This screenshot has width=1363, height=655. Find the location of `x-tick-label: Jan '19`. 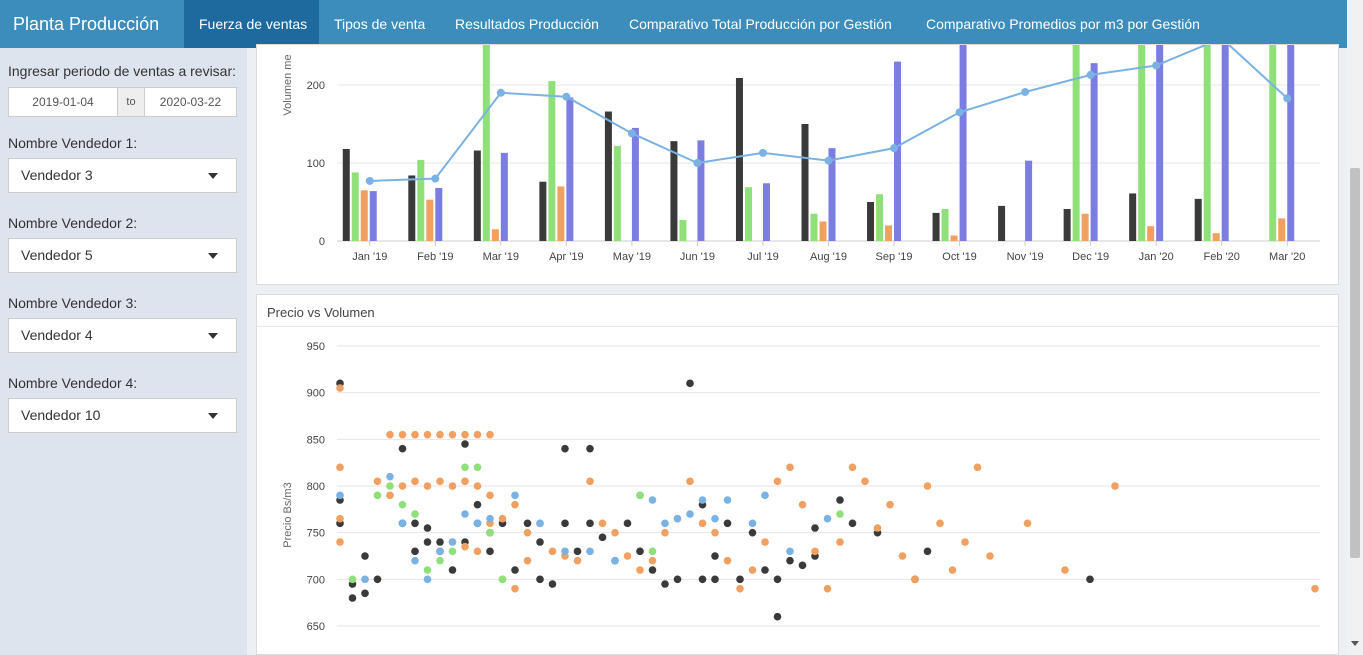

x-tick-label: Jan '19 is located at coordinates (369, 257).